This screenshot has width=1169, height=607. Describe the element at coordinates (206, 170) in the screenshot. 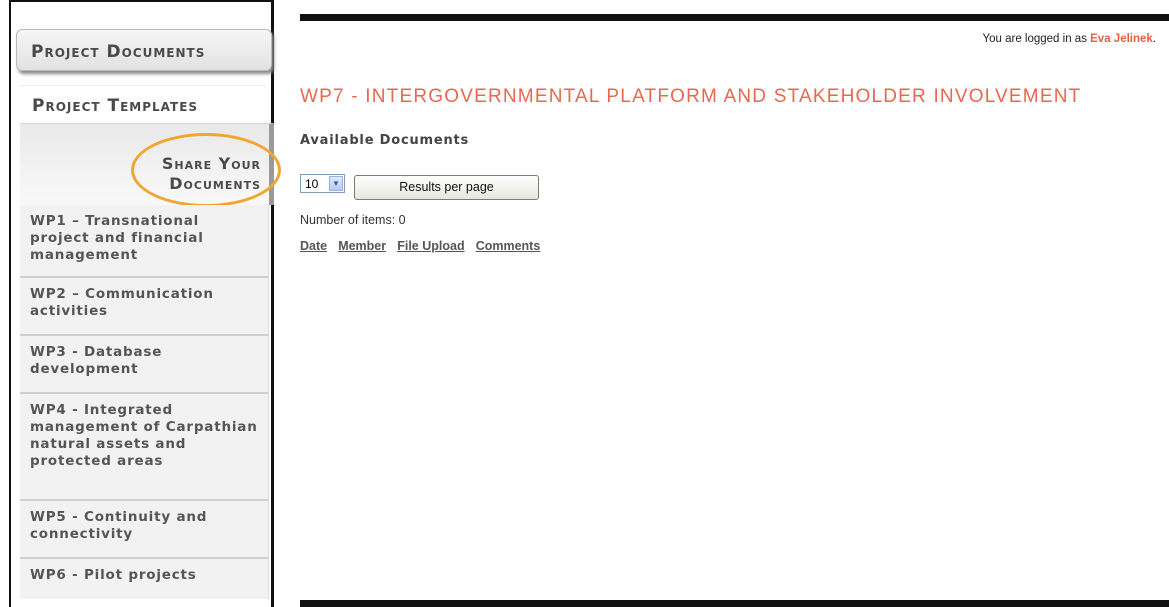

I see `highlight-circle` at that location.